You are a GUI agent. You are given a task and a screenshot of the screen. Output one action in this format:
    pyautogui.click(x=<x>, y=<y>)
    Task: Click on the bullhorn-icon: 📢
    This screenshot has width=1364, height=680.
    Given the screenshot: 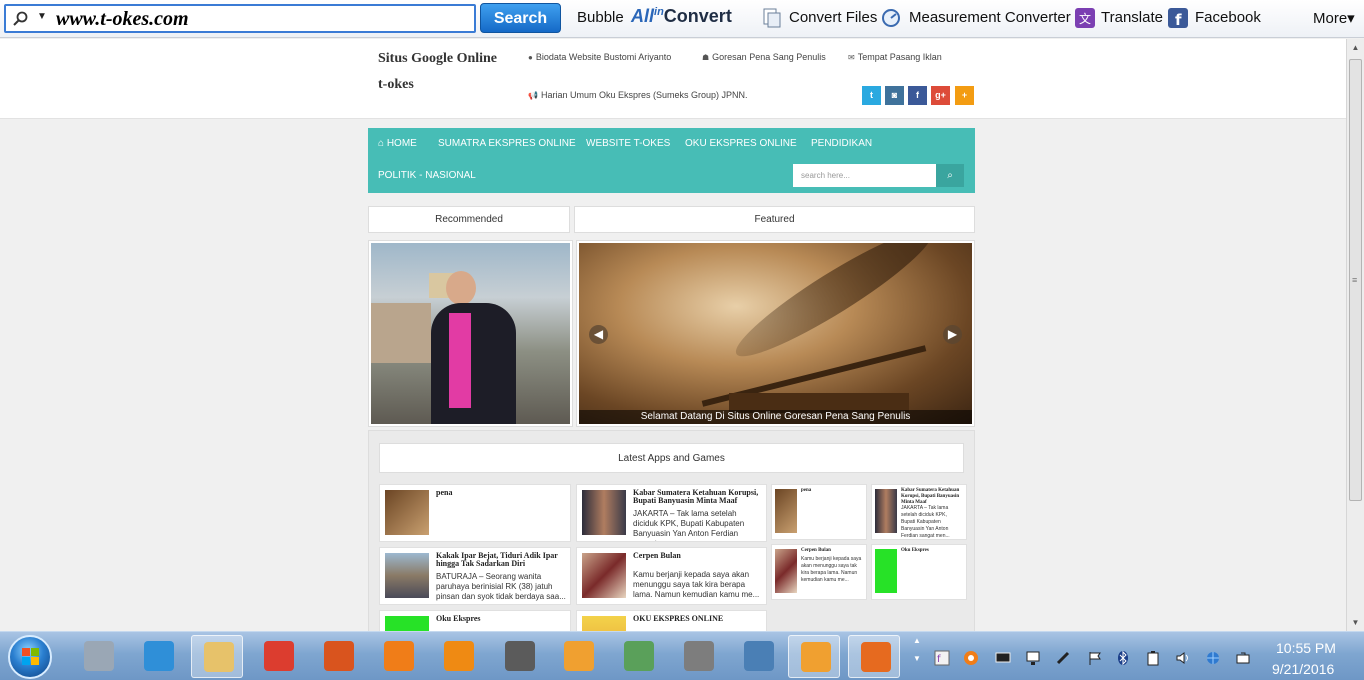 What is the action you would take?
    pyautogui.click(x=533, y=95)
    